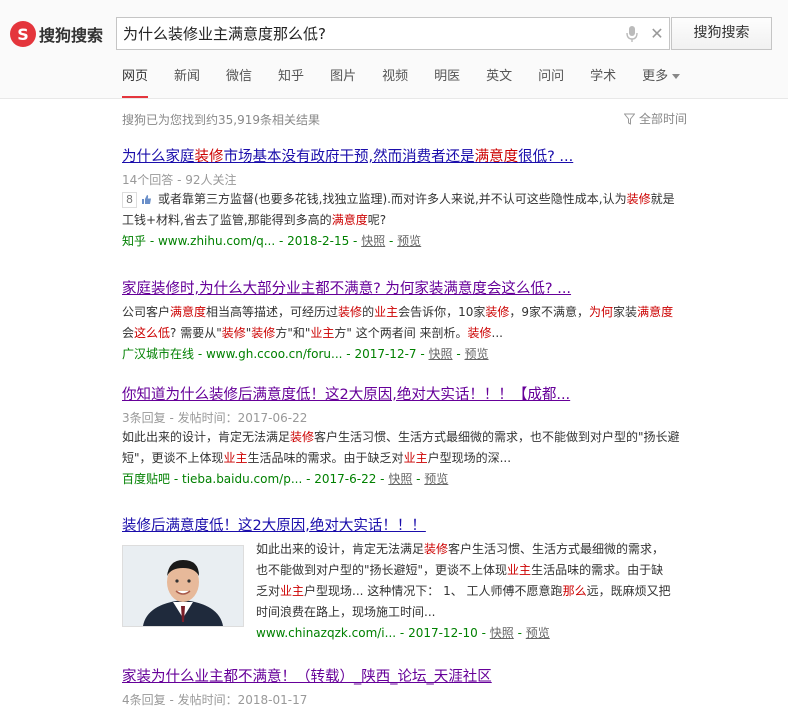 The height and width of the screenshot is (710, 788). Describe the element at coordinates (395, 82) in the screenshot. I see `tab-video: 视频` at that location.